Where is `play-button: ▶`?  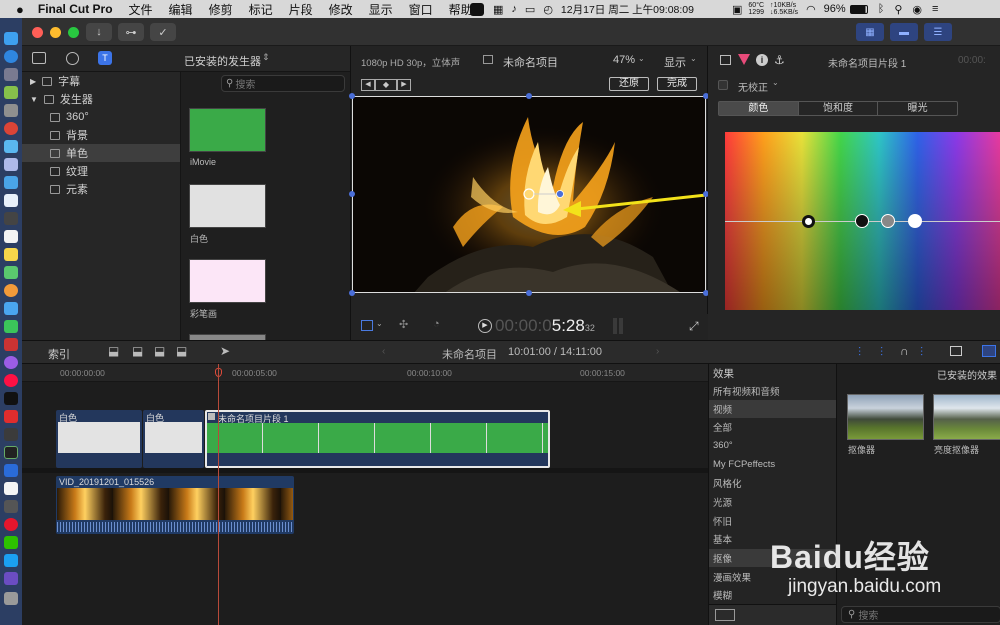 play-button: ▶ is located at coordinates (485, 326).